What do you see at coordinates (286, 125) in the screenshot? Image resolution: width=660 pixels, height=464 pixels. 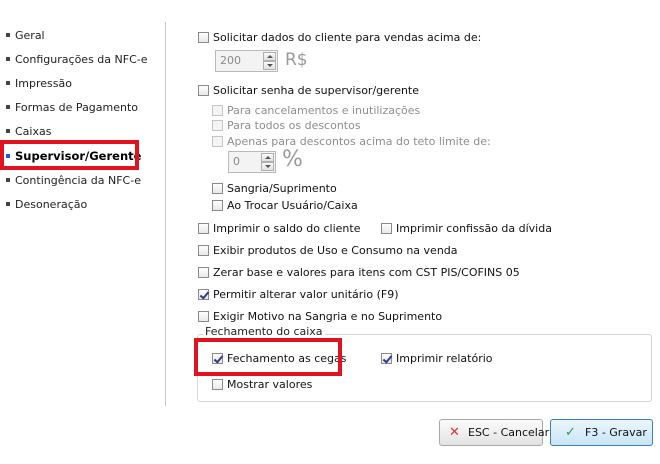 I see `option-sub-descontos: Para todos os descontos` at bounding box center [286, 125].